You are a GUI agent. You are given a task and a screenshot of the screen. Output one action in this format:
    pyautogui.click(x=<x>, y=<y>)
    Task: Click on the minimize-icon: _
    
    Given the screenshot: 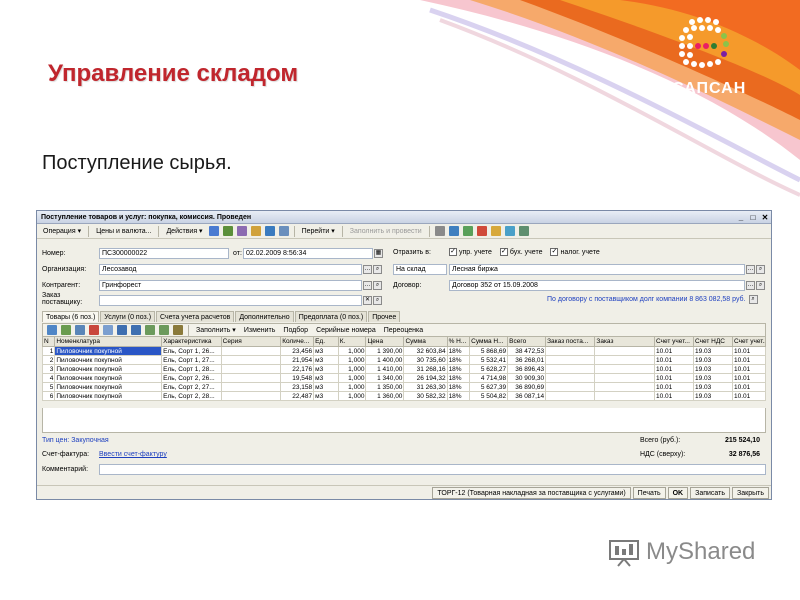 What is the action you would take?
    pyautogui.click(x=741, y=217)
    